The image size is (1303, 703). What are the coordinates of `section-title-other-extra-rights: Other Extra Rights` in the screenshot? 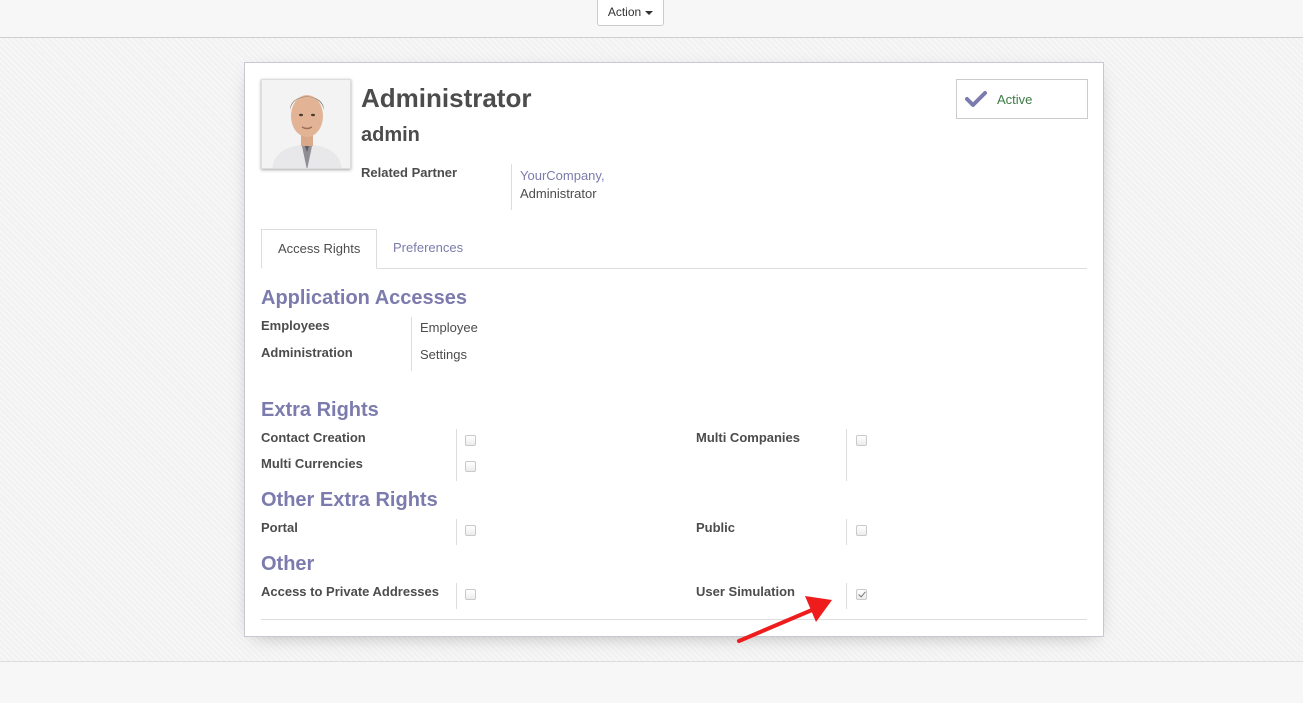 It's located at (349, 500).